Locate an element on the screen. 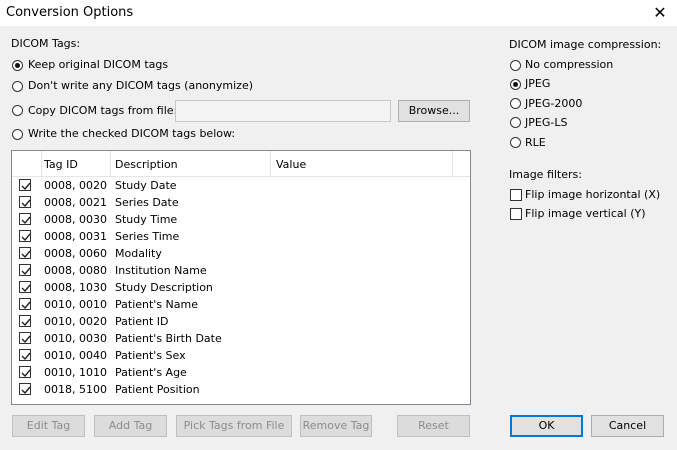  copy-file-input is located at coordinates (283, 111).